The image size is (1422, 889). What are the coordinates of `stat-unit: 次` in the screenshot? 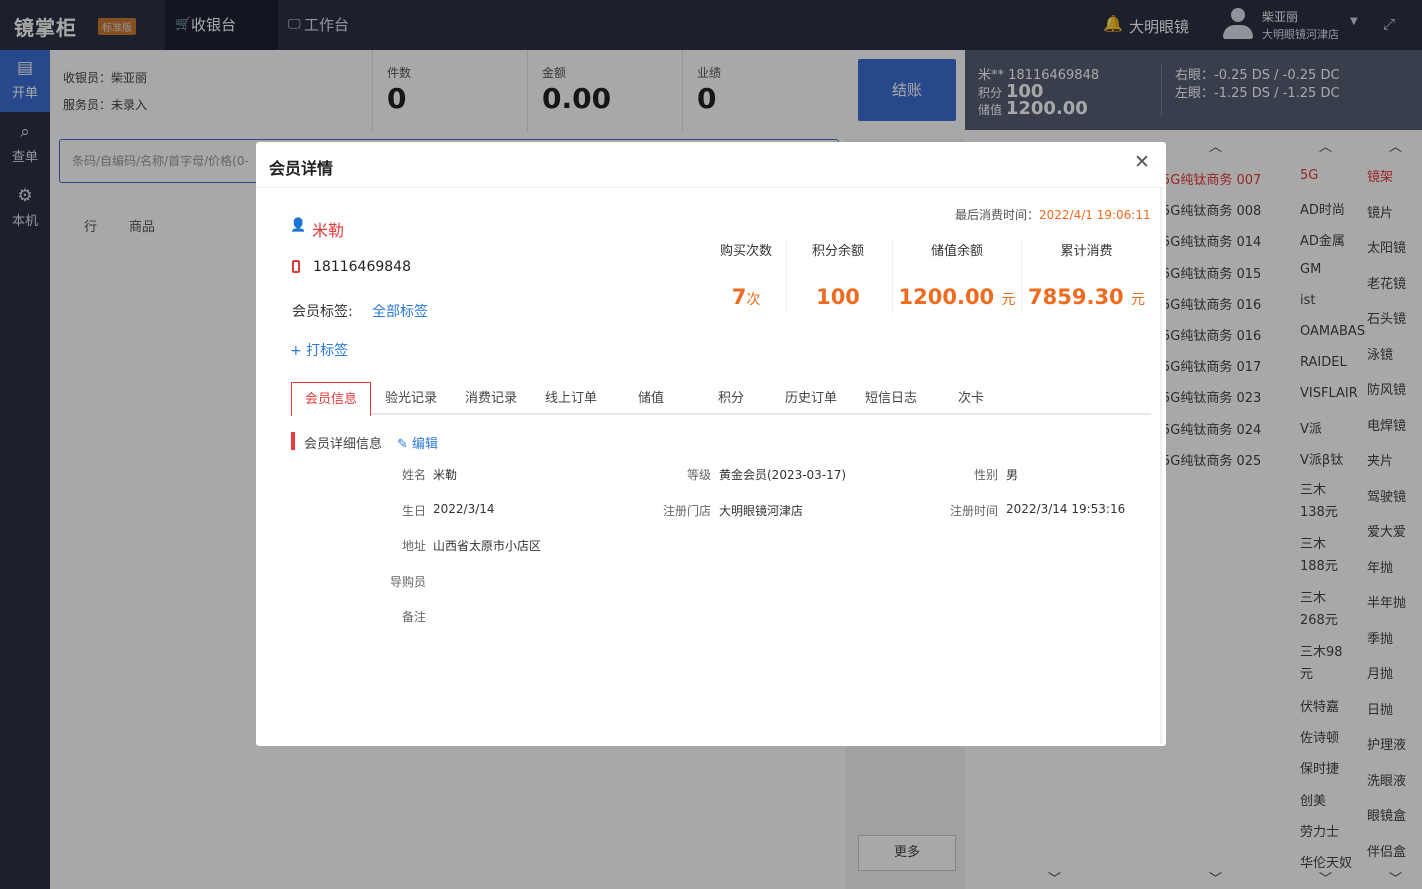 It's located at (753, 300).